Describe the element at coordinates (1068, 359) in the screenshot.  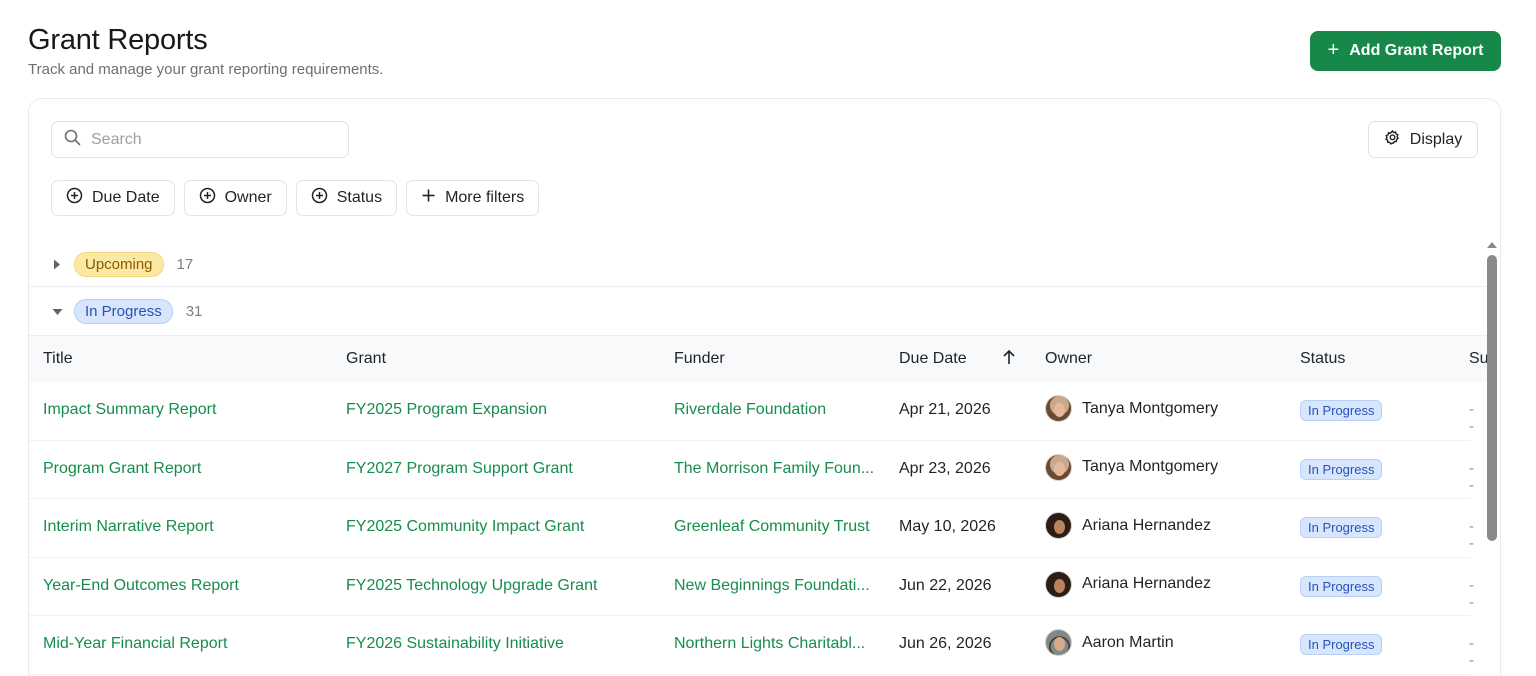
I see `column-header-owner: Owner` at that location.